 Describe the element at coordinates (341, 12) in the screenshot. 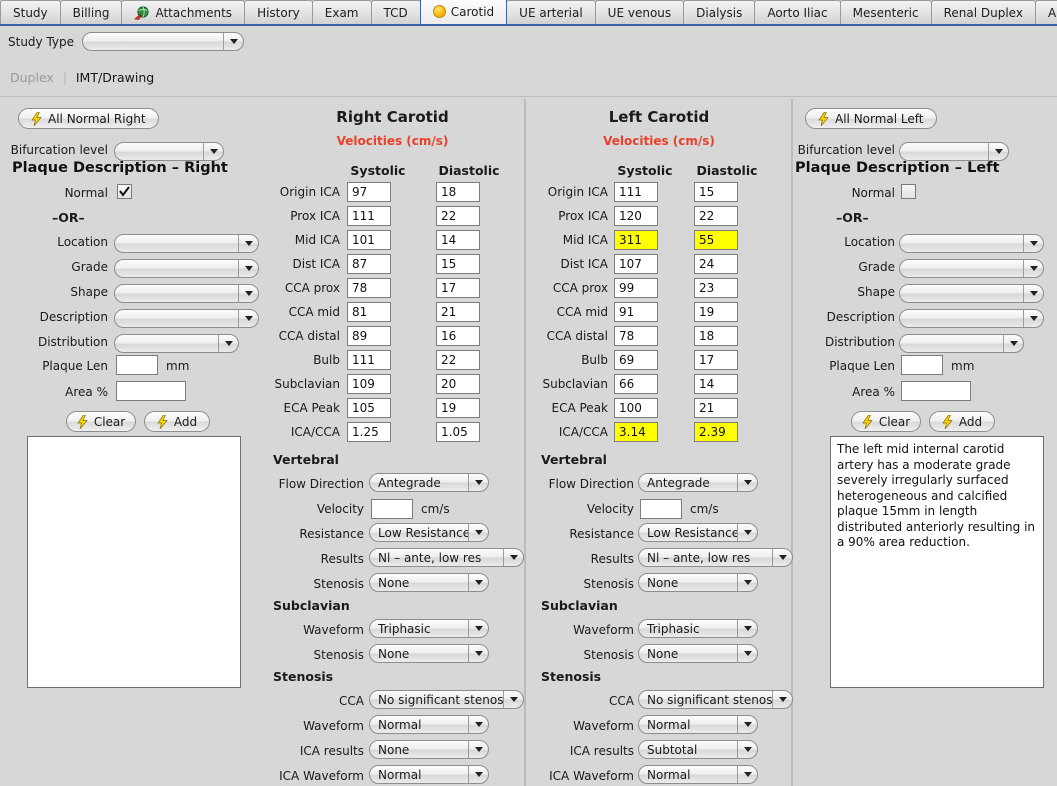

I see `tab-exam: Exam` at that location.